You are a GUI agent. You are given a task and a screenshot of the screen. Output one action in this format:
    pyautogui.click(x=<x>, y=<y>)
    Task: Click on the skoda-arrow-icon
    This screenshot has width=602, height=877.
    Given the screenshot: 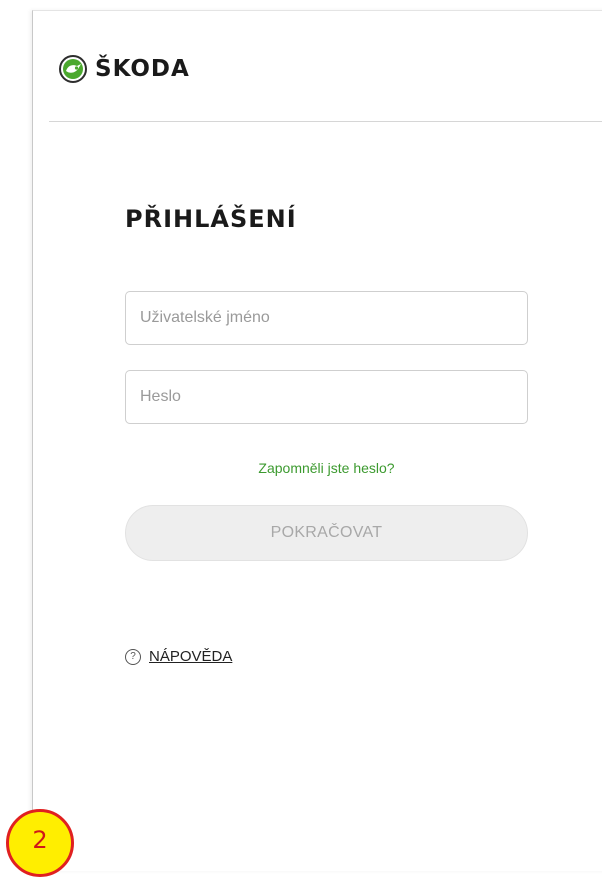 What is the action you would take?
    pyautogui.click(x=73, y=69)
    